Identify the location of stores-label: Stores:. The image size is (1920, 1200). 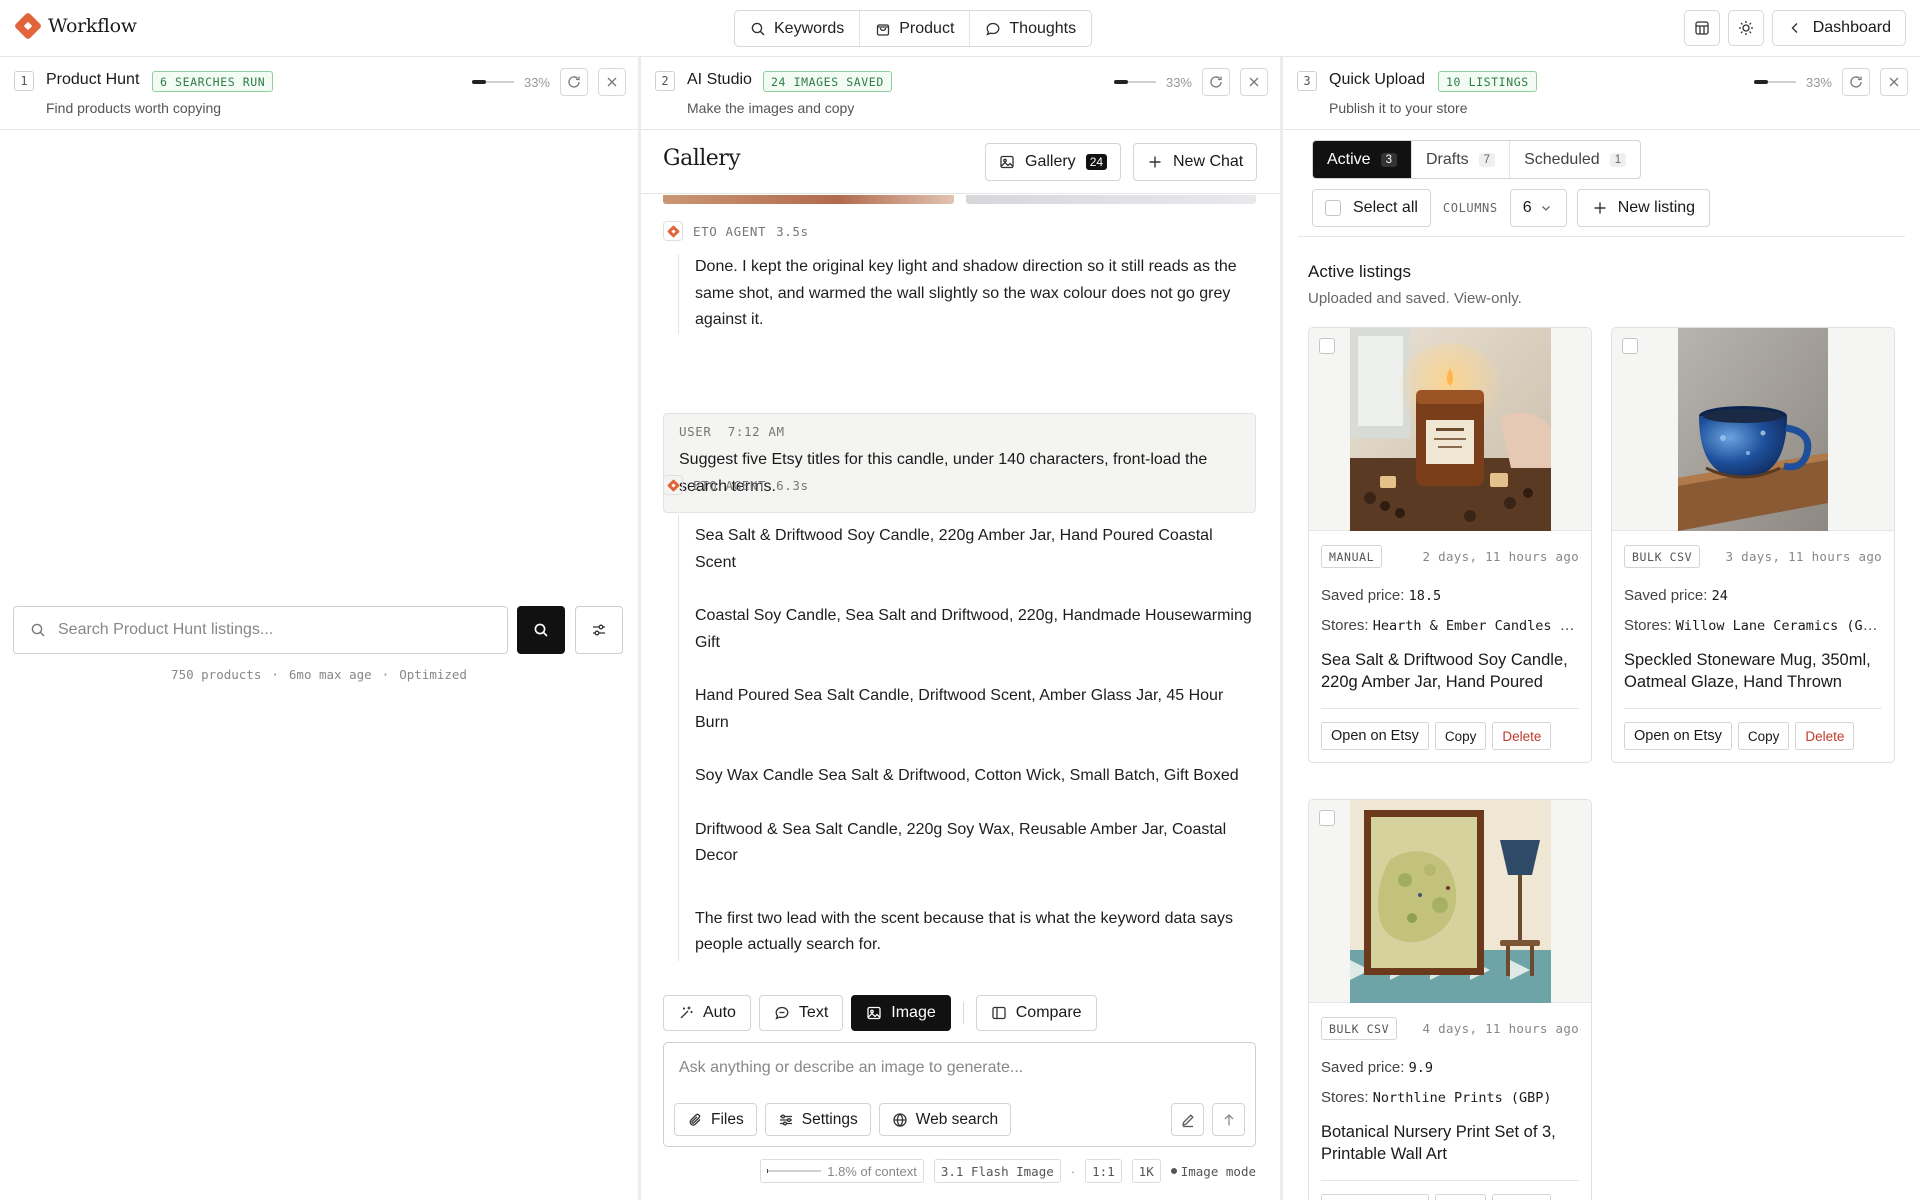
(1345, 1097).